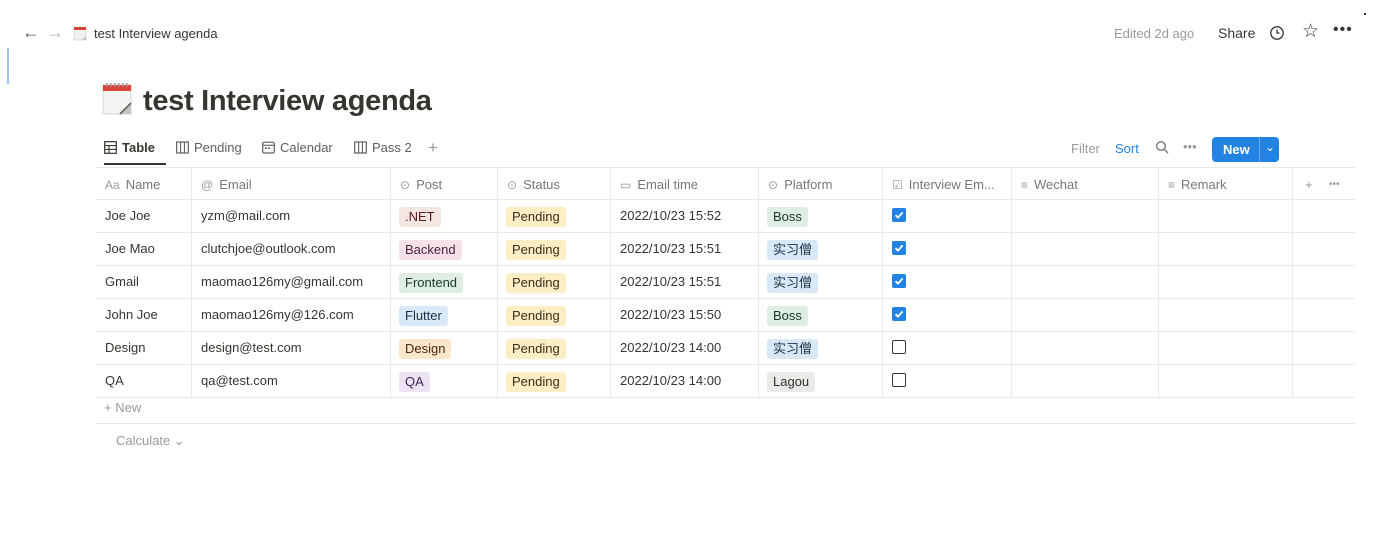 The image size is (1375, 557). What do you see at coordinates (1277, 33) in the screenshot?
I see `clock-icon` at bounding box center [1277, 33].